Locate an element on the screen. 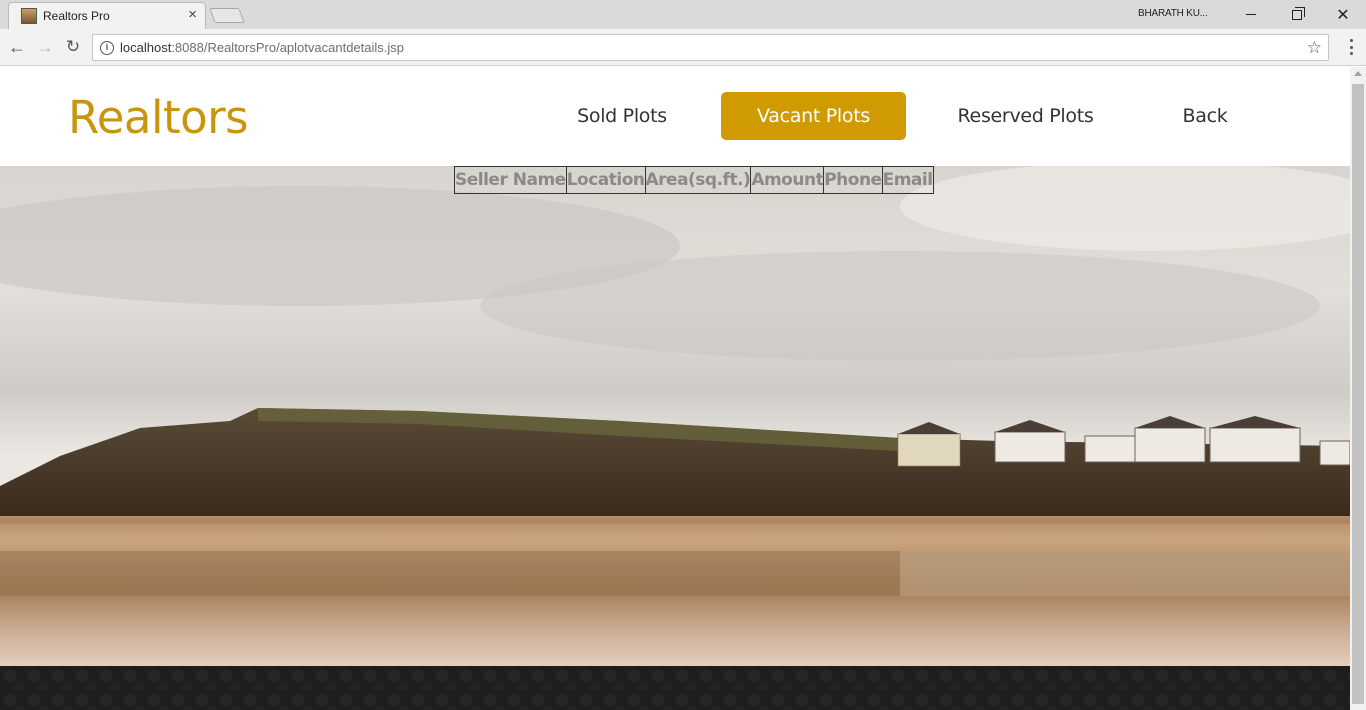 The width and height of the screenshot is (1366, 710). back-button: ← is located at coordinates (17, 47).